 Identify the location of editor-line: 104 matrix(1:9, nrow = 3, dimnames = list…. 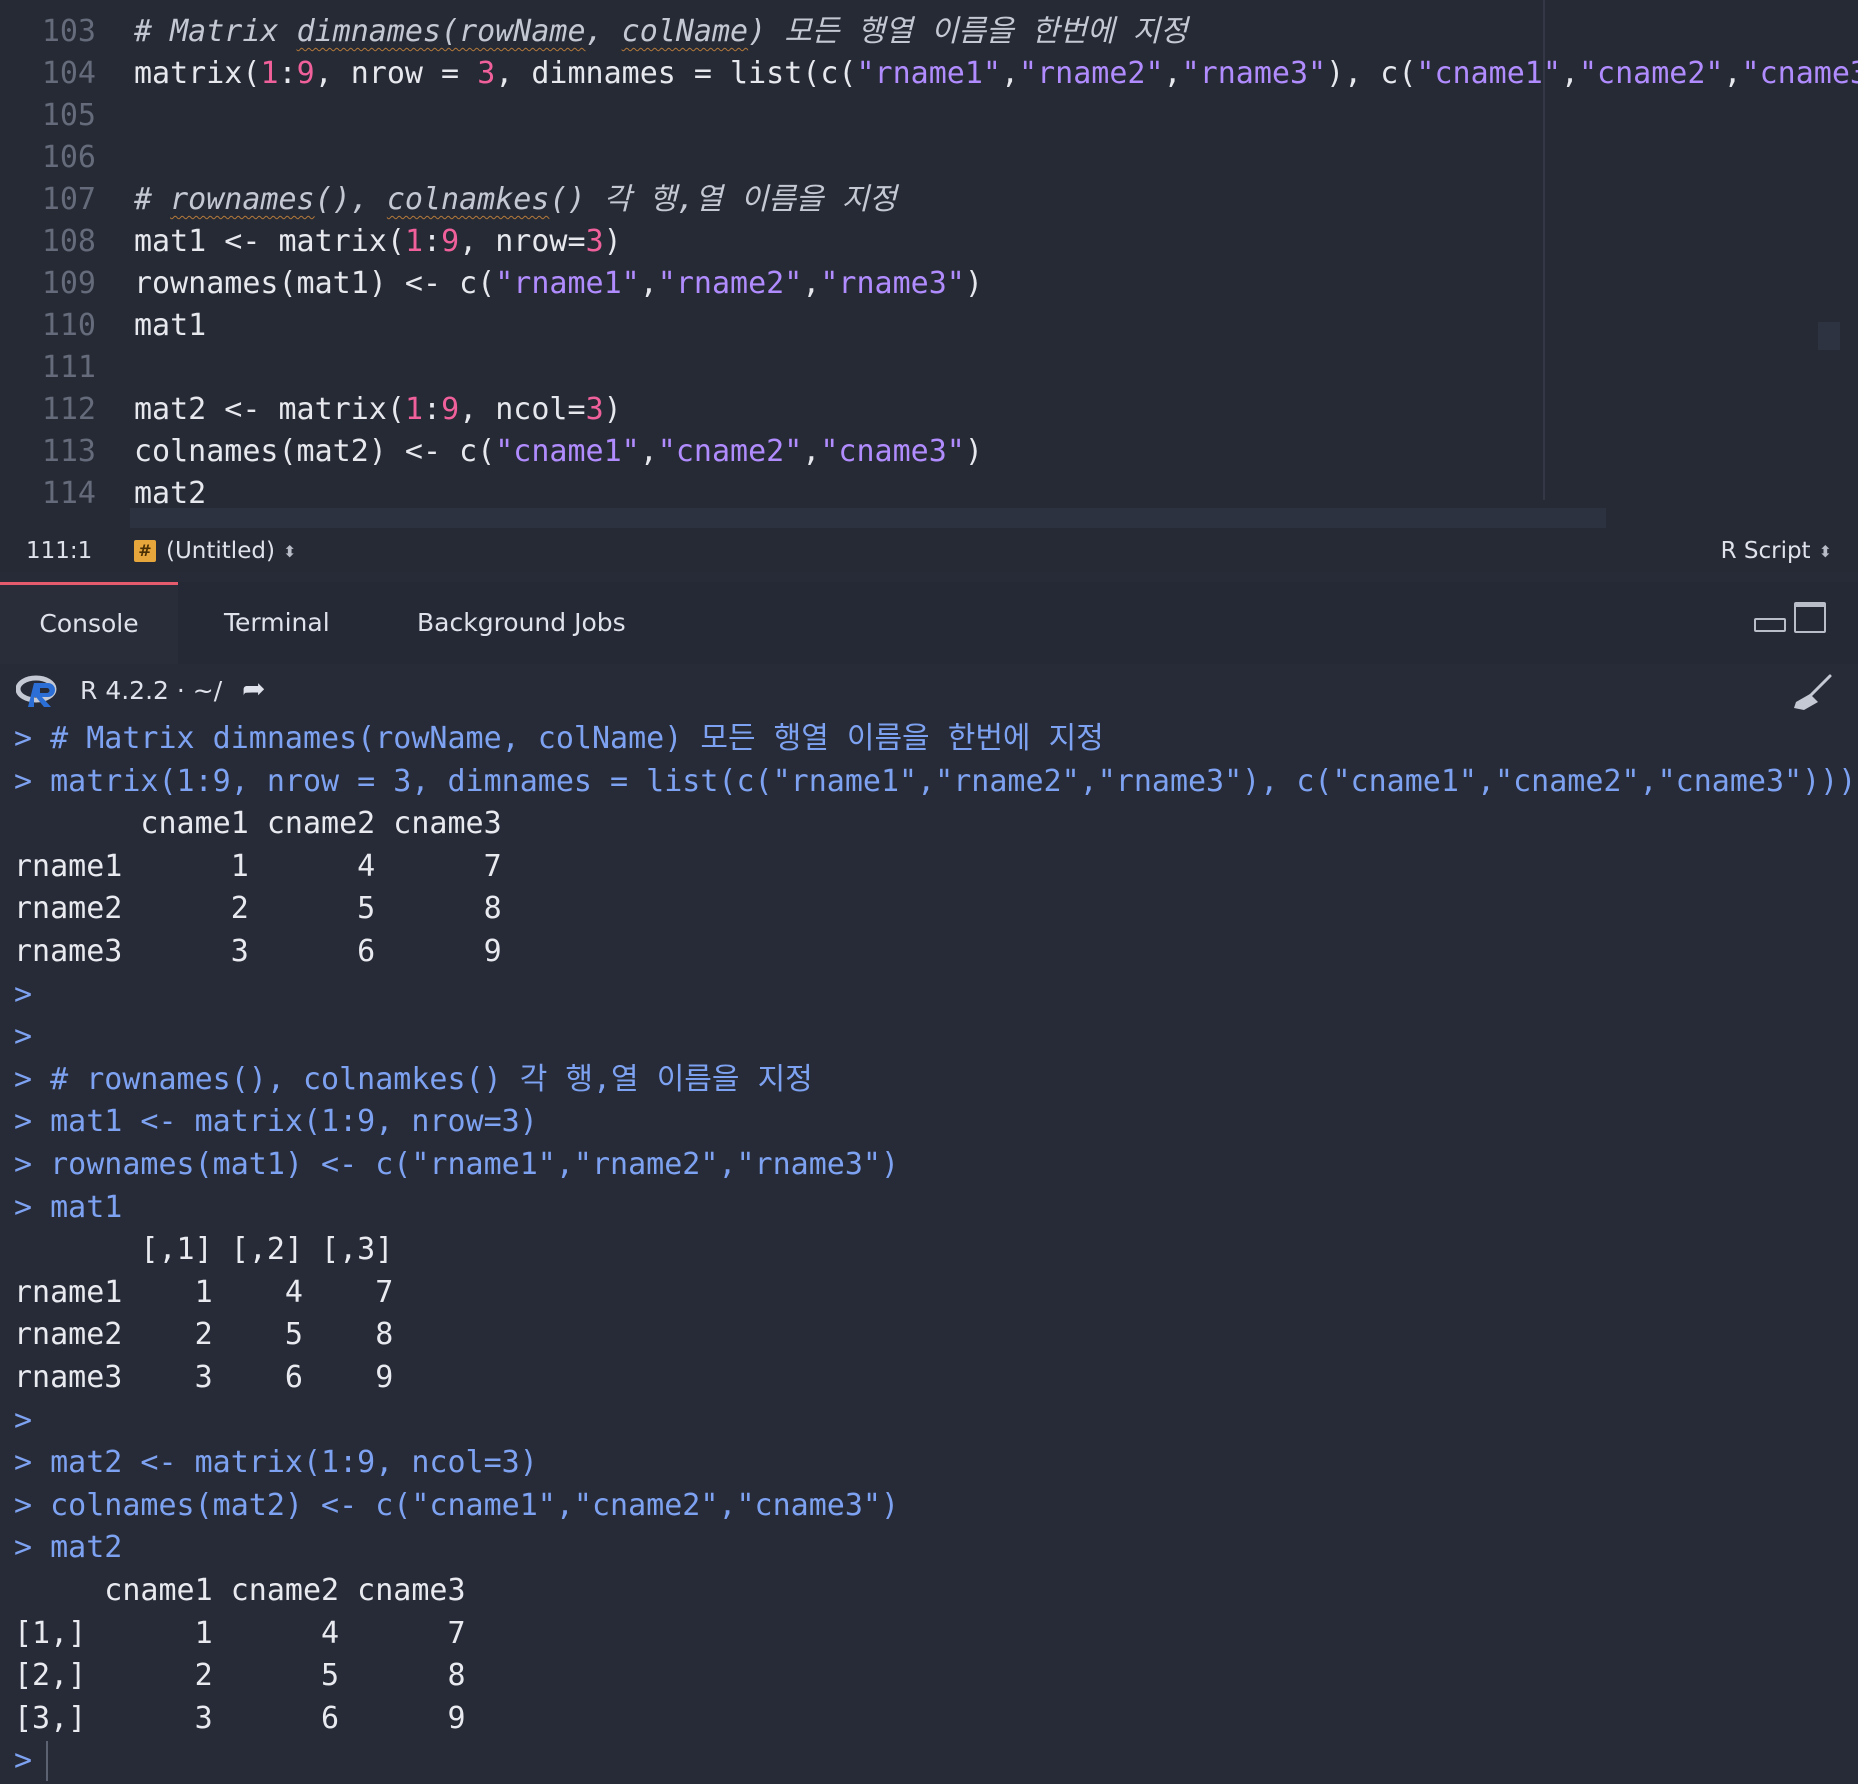
(929, 74).